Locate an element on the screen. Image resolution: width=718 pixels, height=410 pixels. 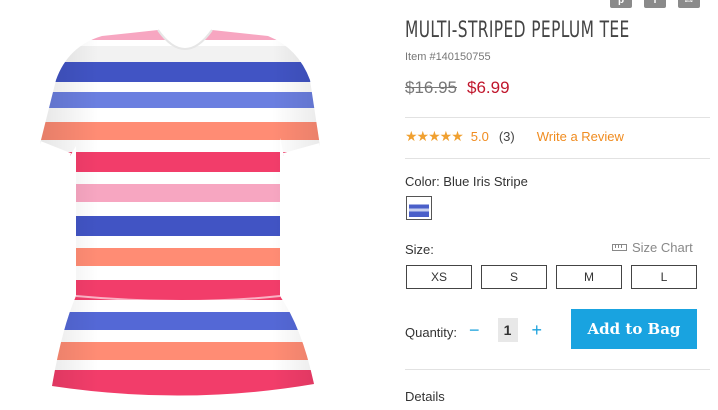
review-count: (3) is located at coordinates (507, 136).